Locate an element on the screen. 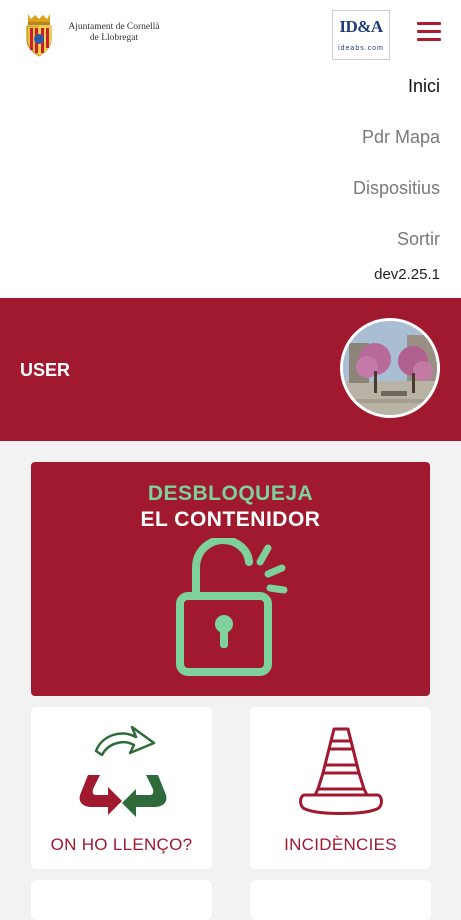  tile-incidents-label: INCIDÈNCIES is located at coordinates (340, 844).